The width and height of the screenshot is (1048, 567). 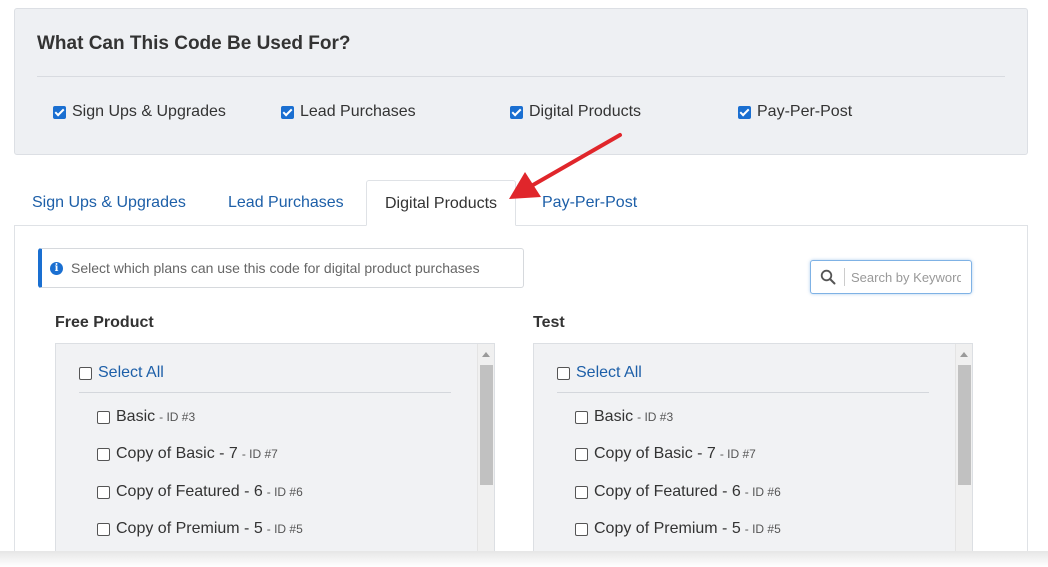 I want to click on search-icon, so click(x=828, y=277).